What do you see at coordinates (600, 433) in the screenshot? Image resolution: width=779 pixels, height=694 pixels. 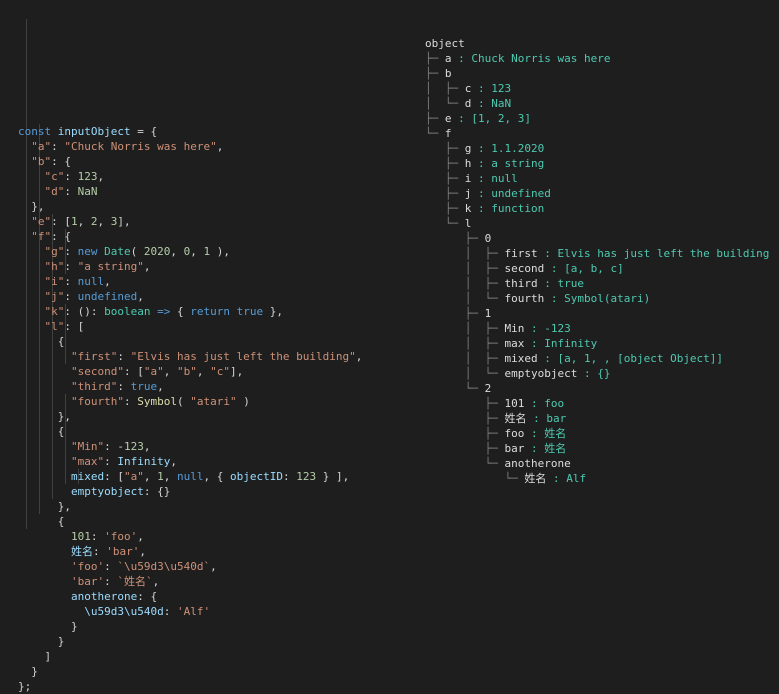 I see `tree-node: ├─ foo : 姓名` at bounding box center [600, 433].